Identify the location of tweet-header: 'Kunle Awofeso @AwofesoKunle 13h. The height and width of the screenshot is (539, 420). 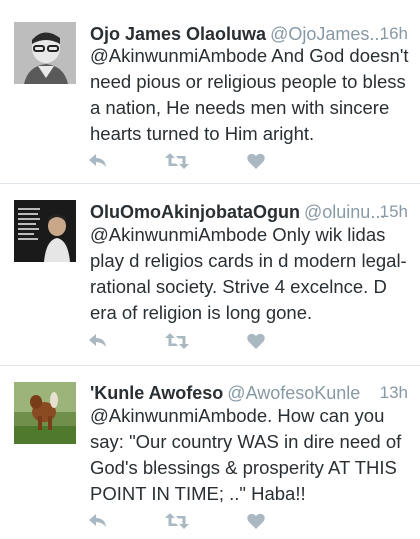
(249, 393).